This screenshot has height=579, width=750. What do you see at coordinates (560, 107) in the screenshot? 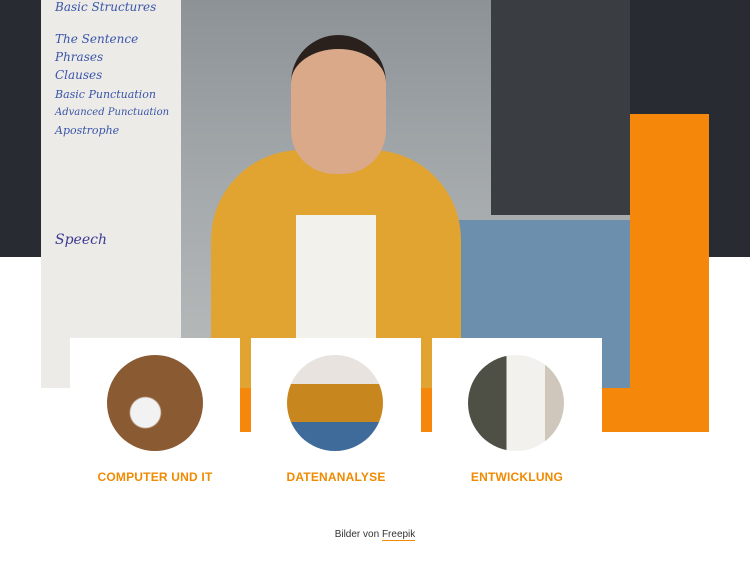
I see `bookshelf` at bounding box center [560, 107].